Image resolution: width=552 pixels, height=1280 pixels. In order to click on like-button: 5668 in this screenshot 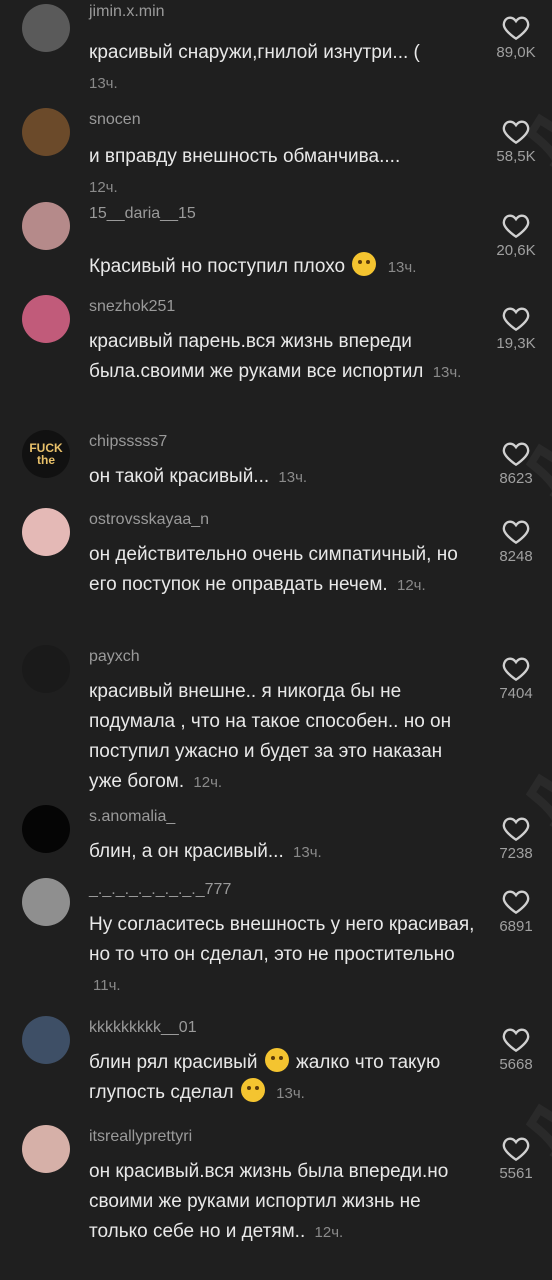, I will do `click(516, 1049)`.